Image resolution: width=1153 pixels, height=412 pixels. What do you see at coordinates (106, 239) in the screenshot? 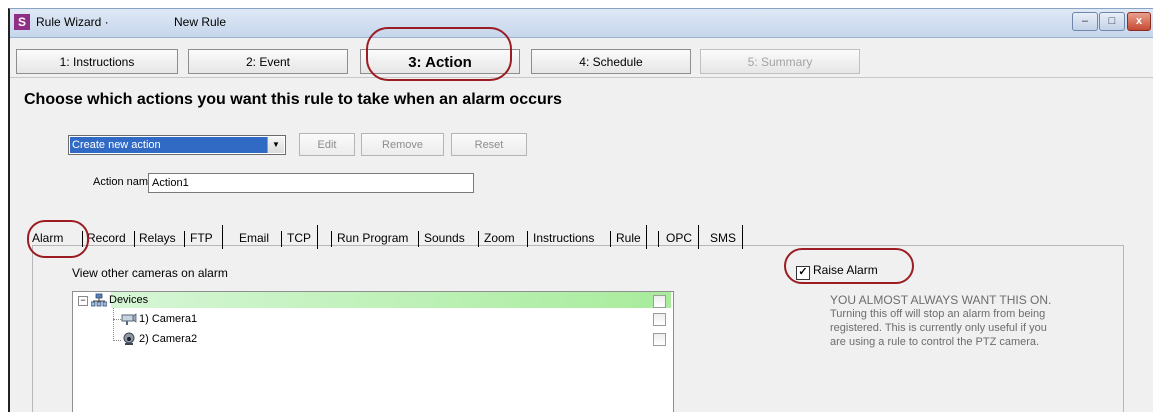
I see `tab-record: Record` at bounding box center [106, 239].